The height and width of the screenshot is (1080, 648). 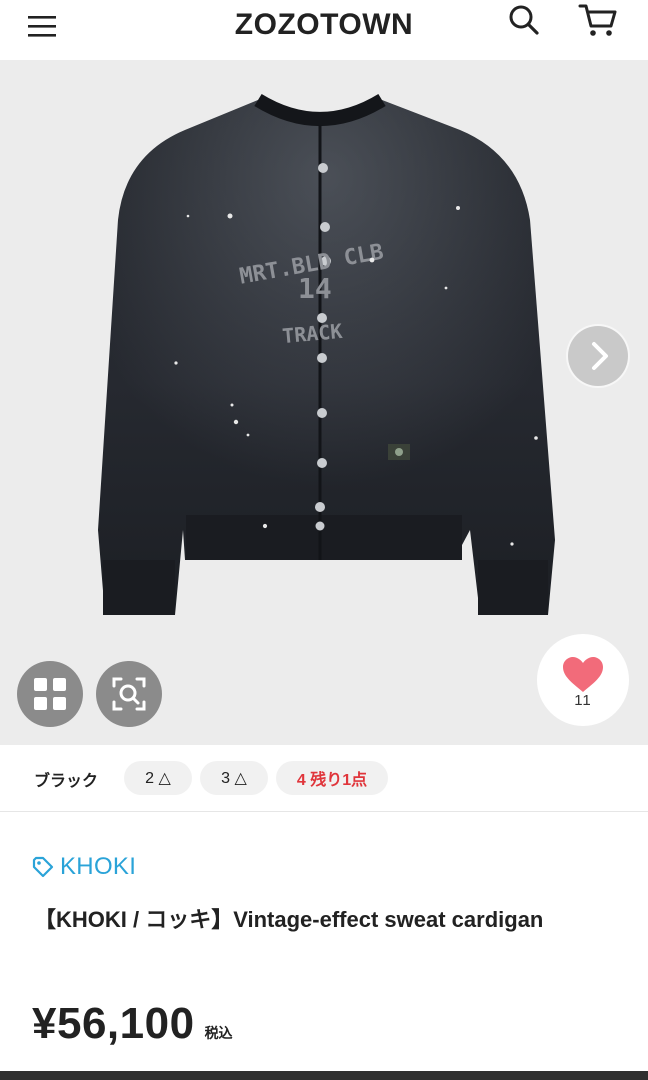 I want to click on search-icon, so click(x=524, y=20).